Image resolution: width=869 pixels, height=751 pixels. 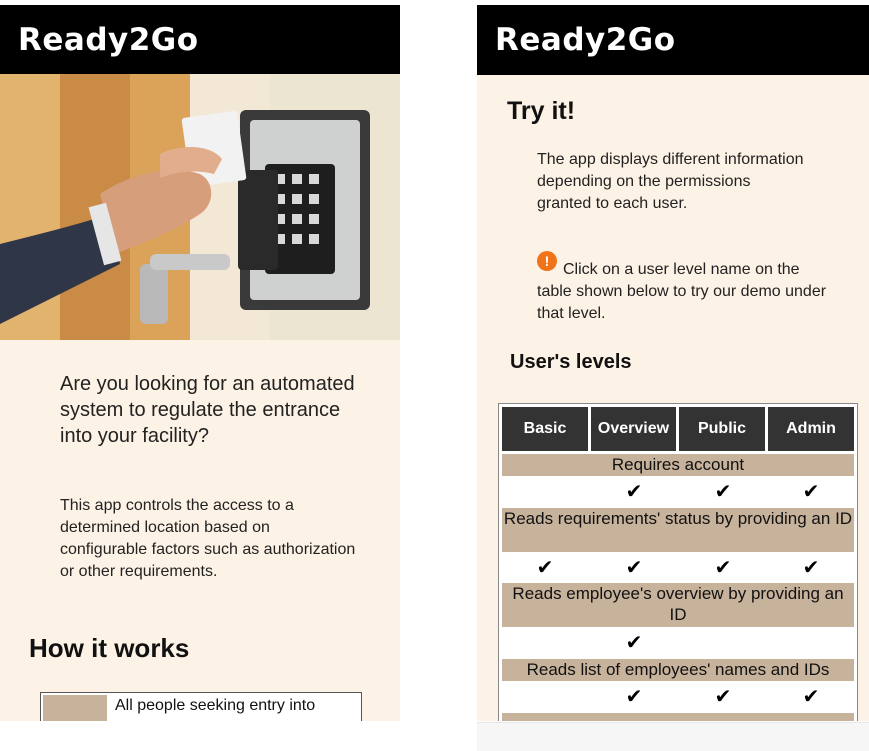 What do you see at coordinates (678, 643) in the screenshot?
I see `check-row: ✔` at bounding box center [678, 643].